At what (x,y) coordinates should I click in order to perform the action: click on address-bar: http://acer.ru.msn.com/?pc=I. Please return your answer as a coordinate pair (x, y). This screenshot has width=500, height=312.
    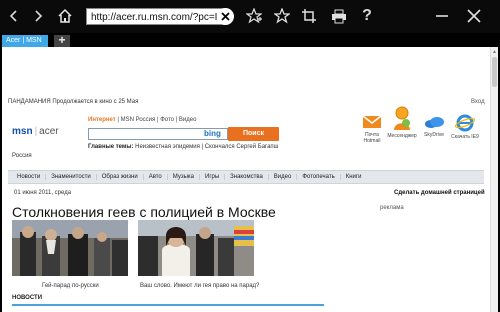
    Looking at the image, I should click on (156, 16).